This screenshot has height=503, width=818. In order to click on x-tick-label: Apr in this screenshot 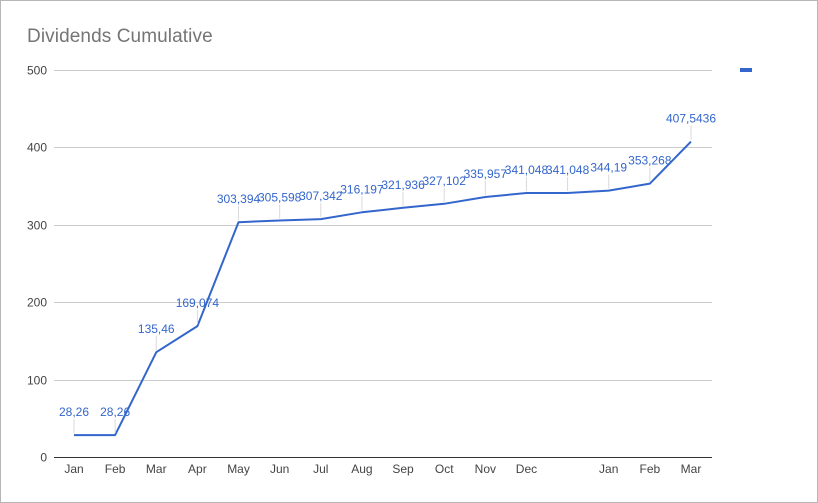, I will do `click(197, 469)`.